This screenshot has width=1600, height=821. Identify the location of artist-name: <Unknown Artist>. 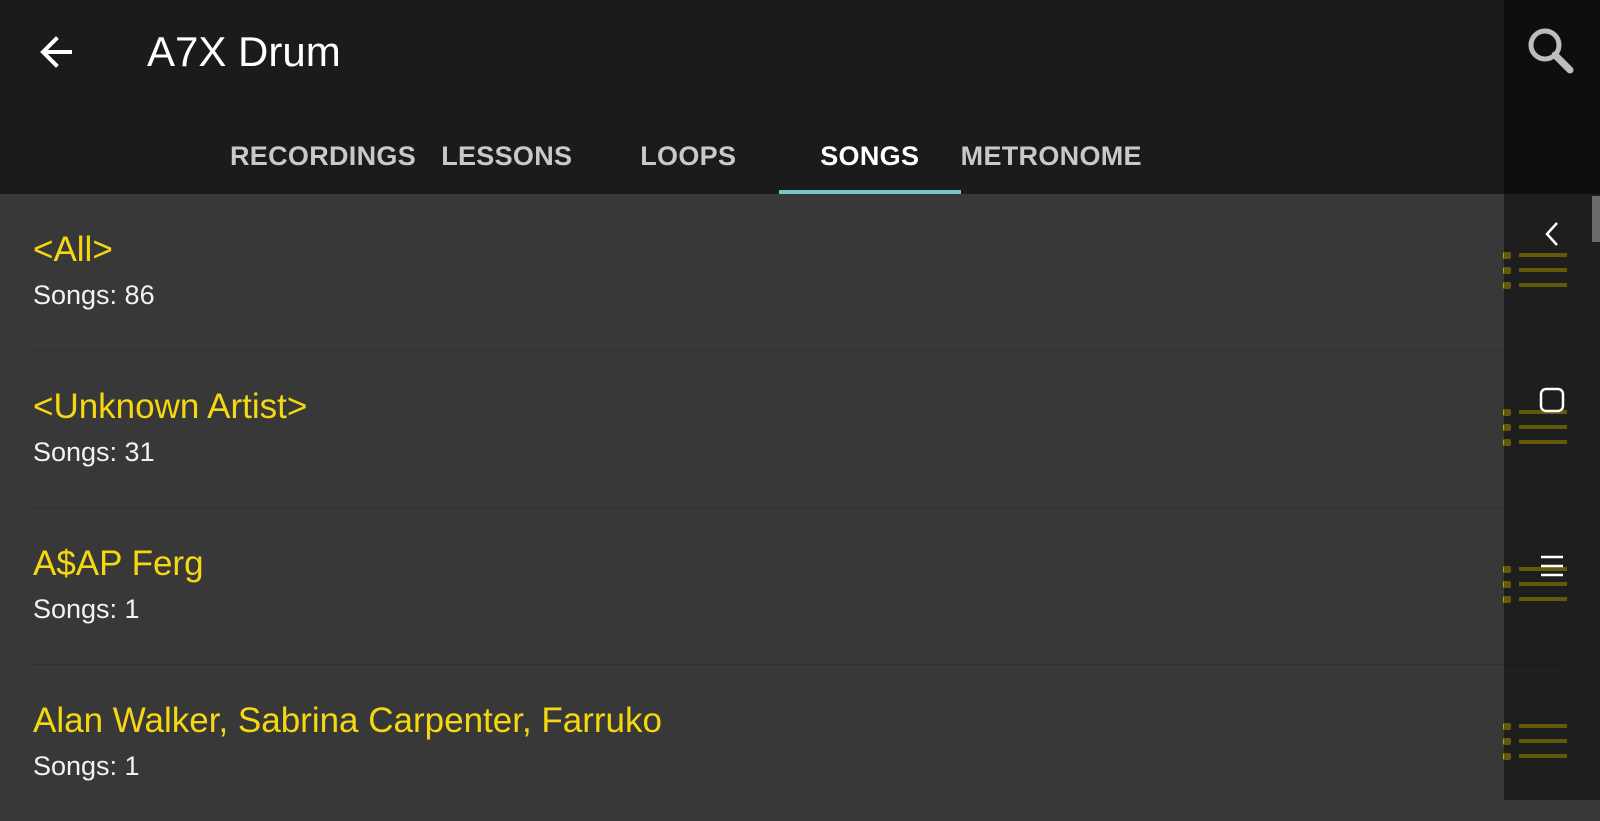
(170, 406).